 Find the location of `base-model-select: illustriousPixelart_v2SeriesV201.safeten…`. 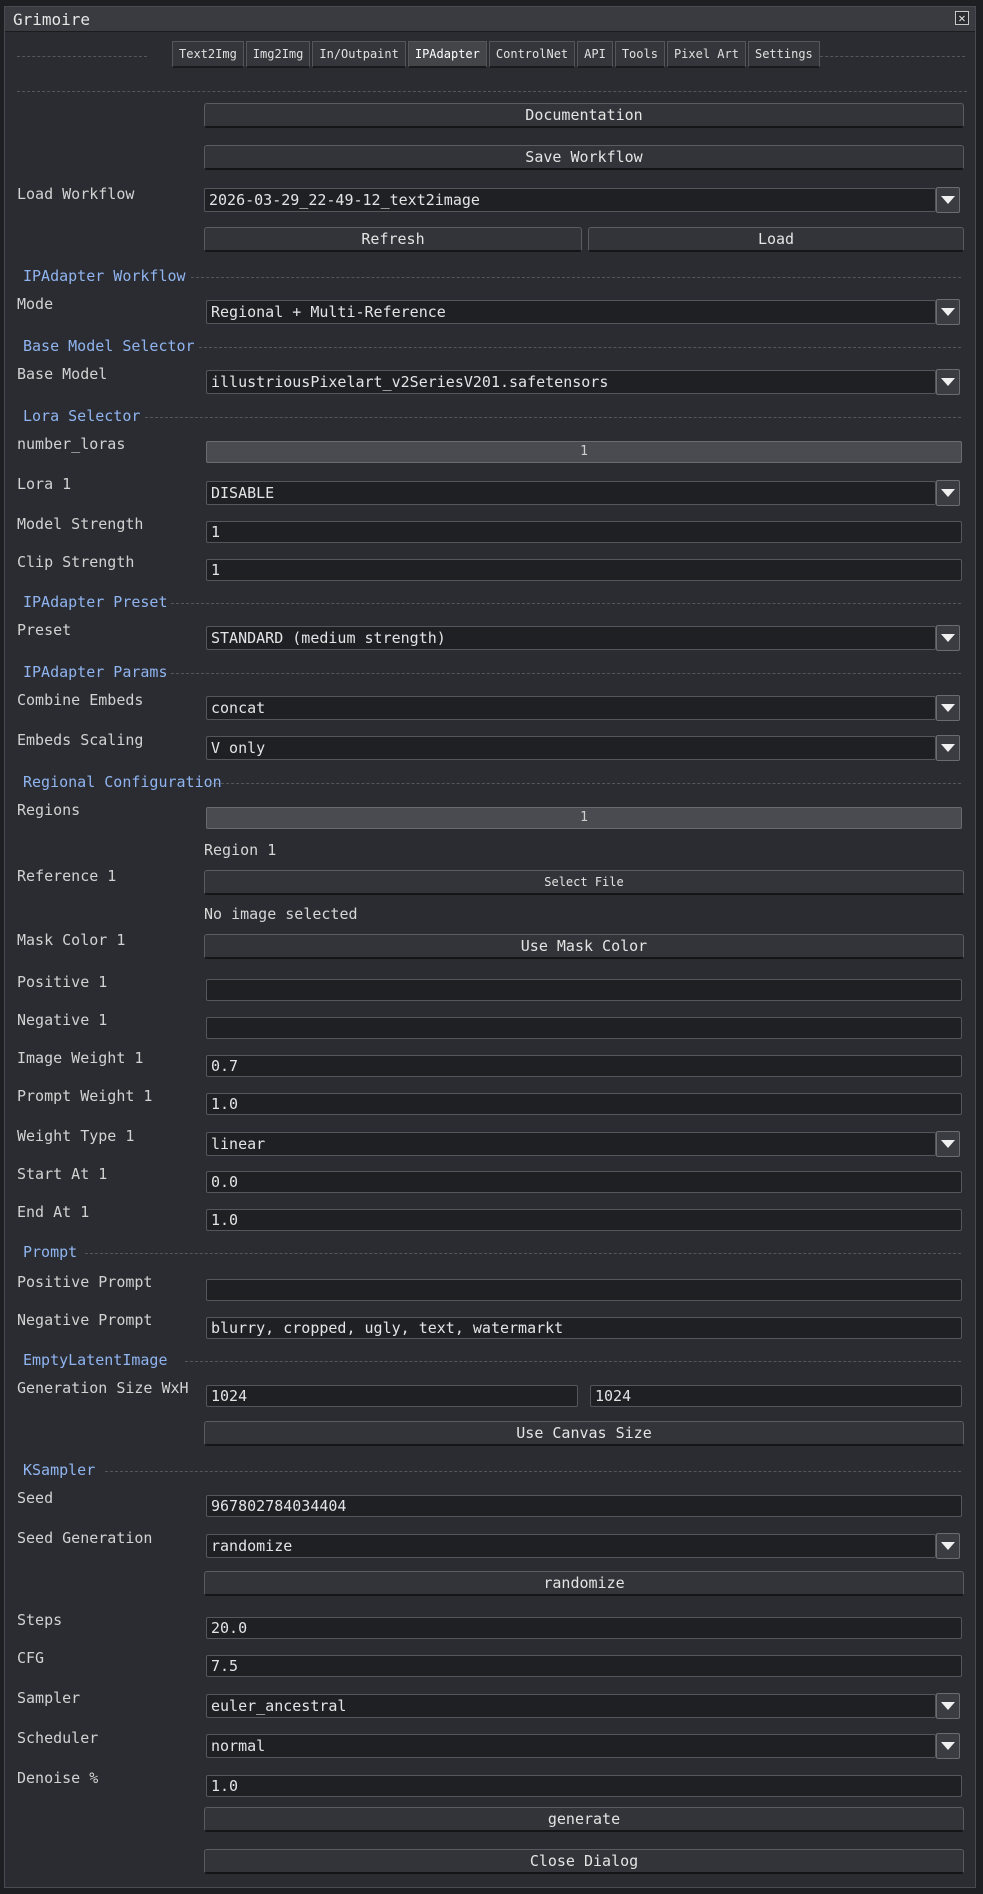

base-model-select: illustriousPixelart_v2SeriesV201.safeten… is located at coordinates (571, 382).